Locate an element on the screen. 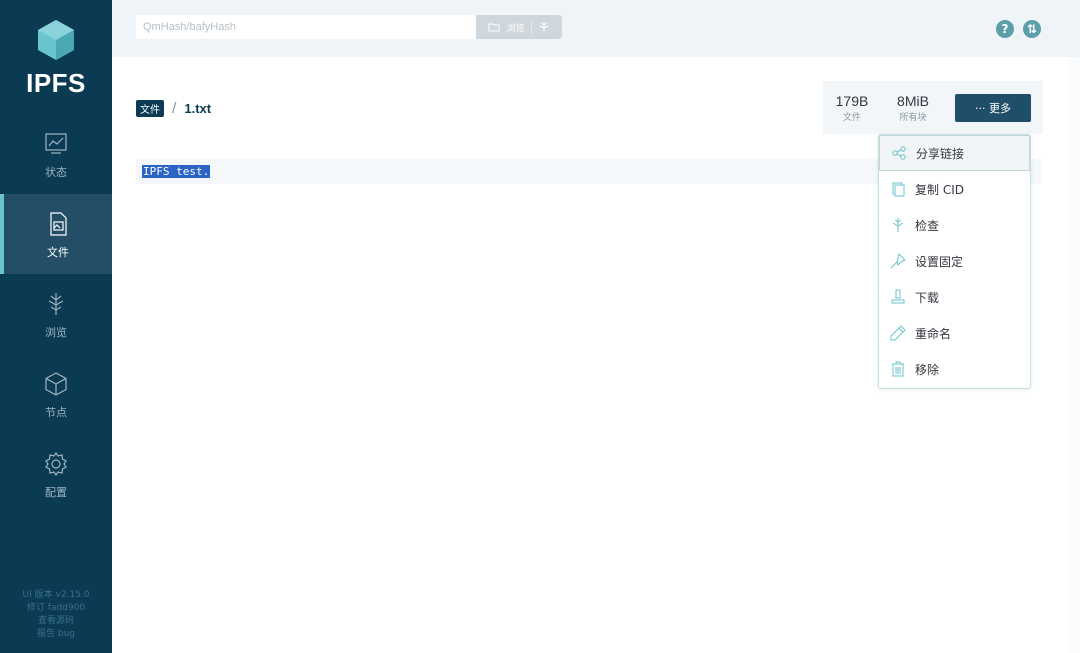 The image size is (1080, 653). revision-link: 修订 fadd900 is located at coordinates (56, 608).